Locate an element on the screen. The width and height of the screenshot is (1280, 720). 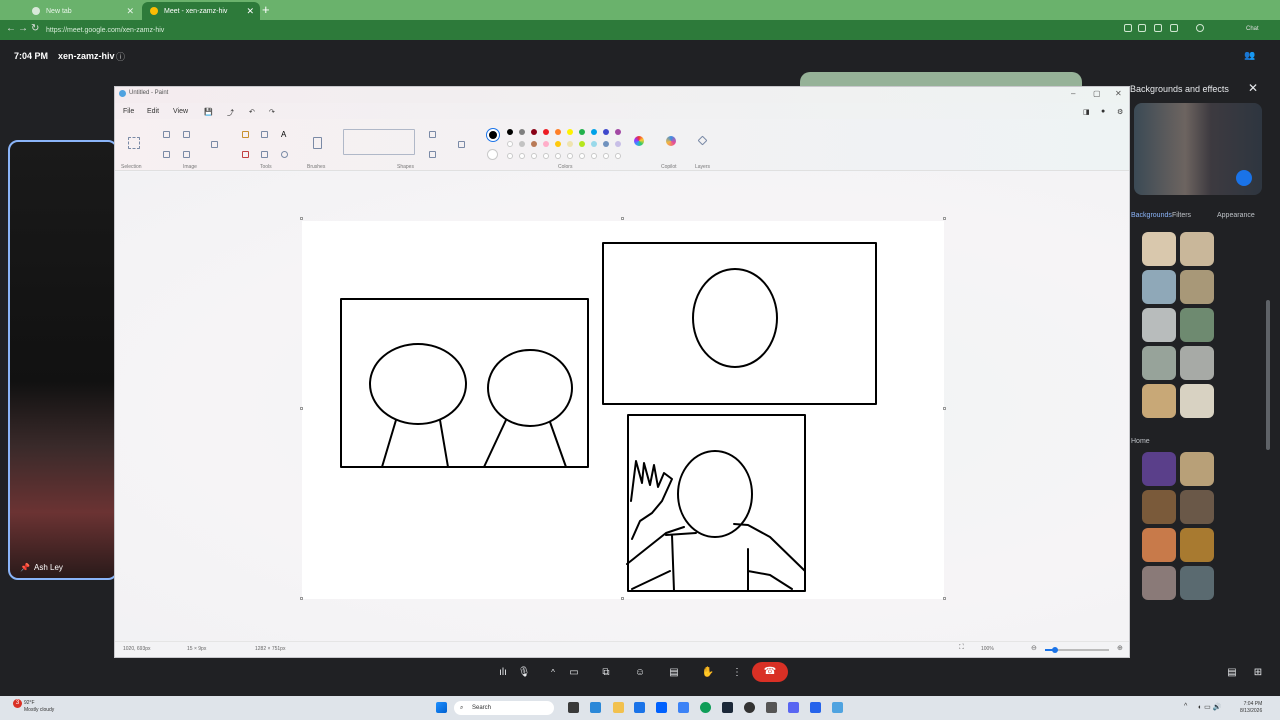
captions-icon: ▤ is located at coordinates (674, 673).